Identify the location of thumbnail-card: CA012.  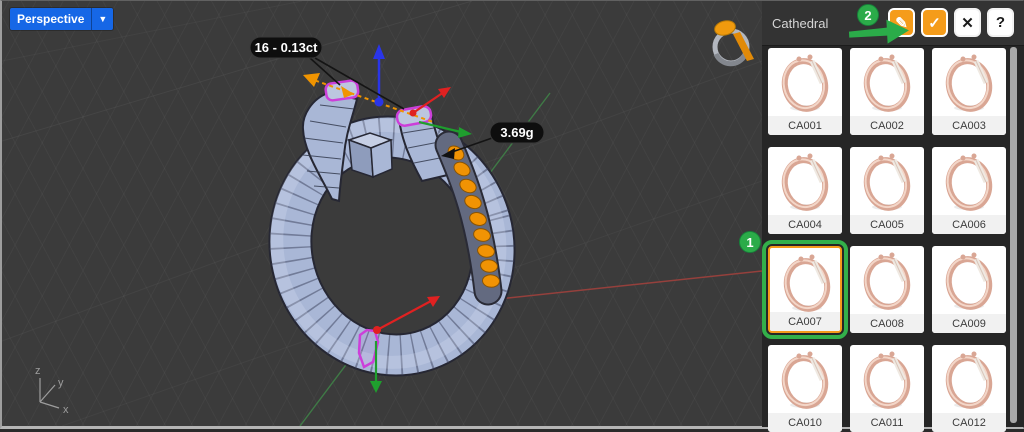
(969, 388).